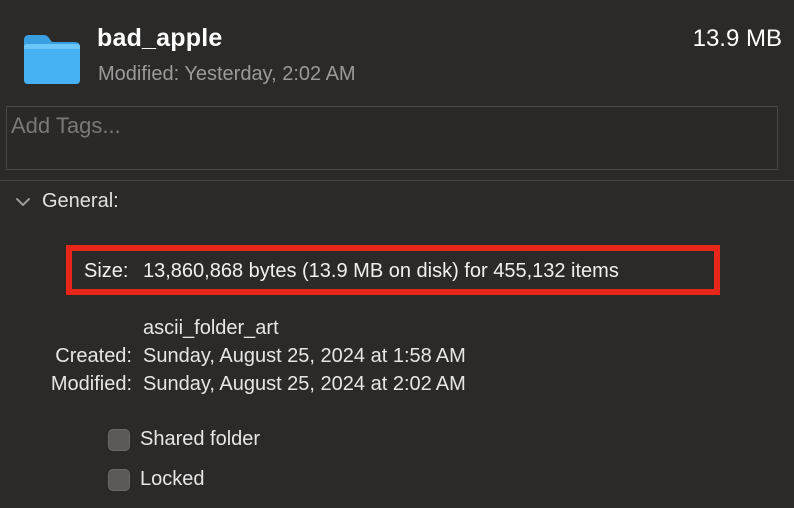 The image size is (794, 508). Describe the element at coordinates (119, 439) in the screenshot. I see `shared-folder-checkbox` at that location.